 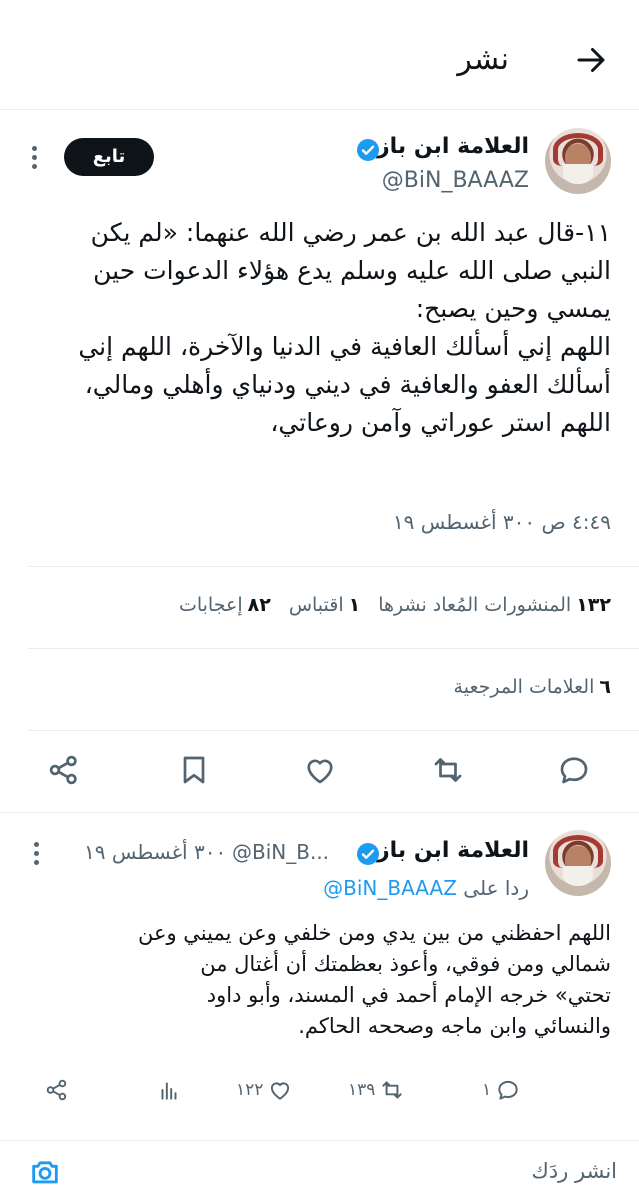 What do you see at coordinates (45, 1172) in the screenshot?
I see `camera-icon` at bounding box center [45, 1172].